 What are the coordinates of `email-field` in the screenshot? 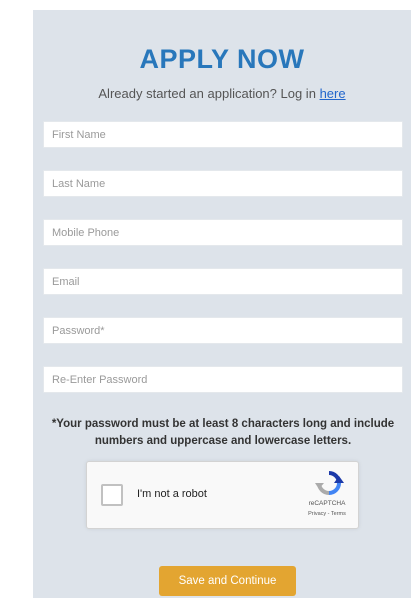 It's located at (223, 281).